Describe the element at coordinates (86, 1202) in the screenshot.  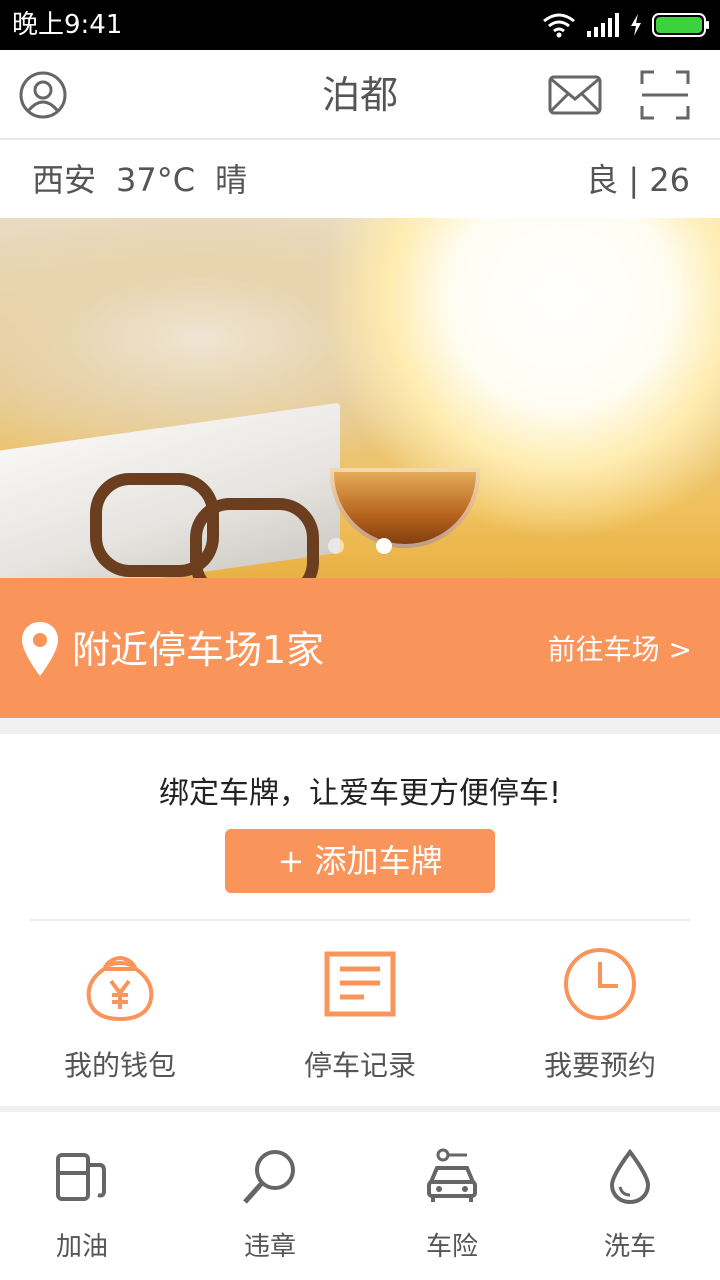
I see `tab-refuel: 加油` at that location.